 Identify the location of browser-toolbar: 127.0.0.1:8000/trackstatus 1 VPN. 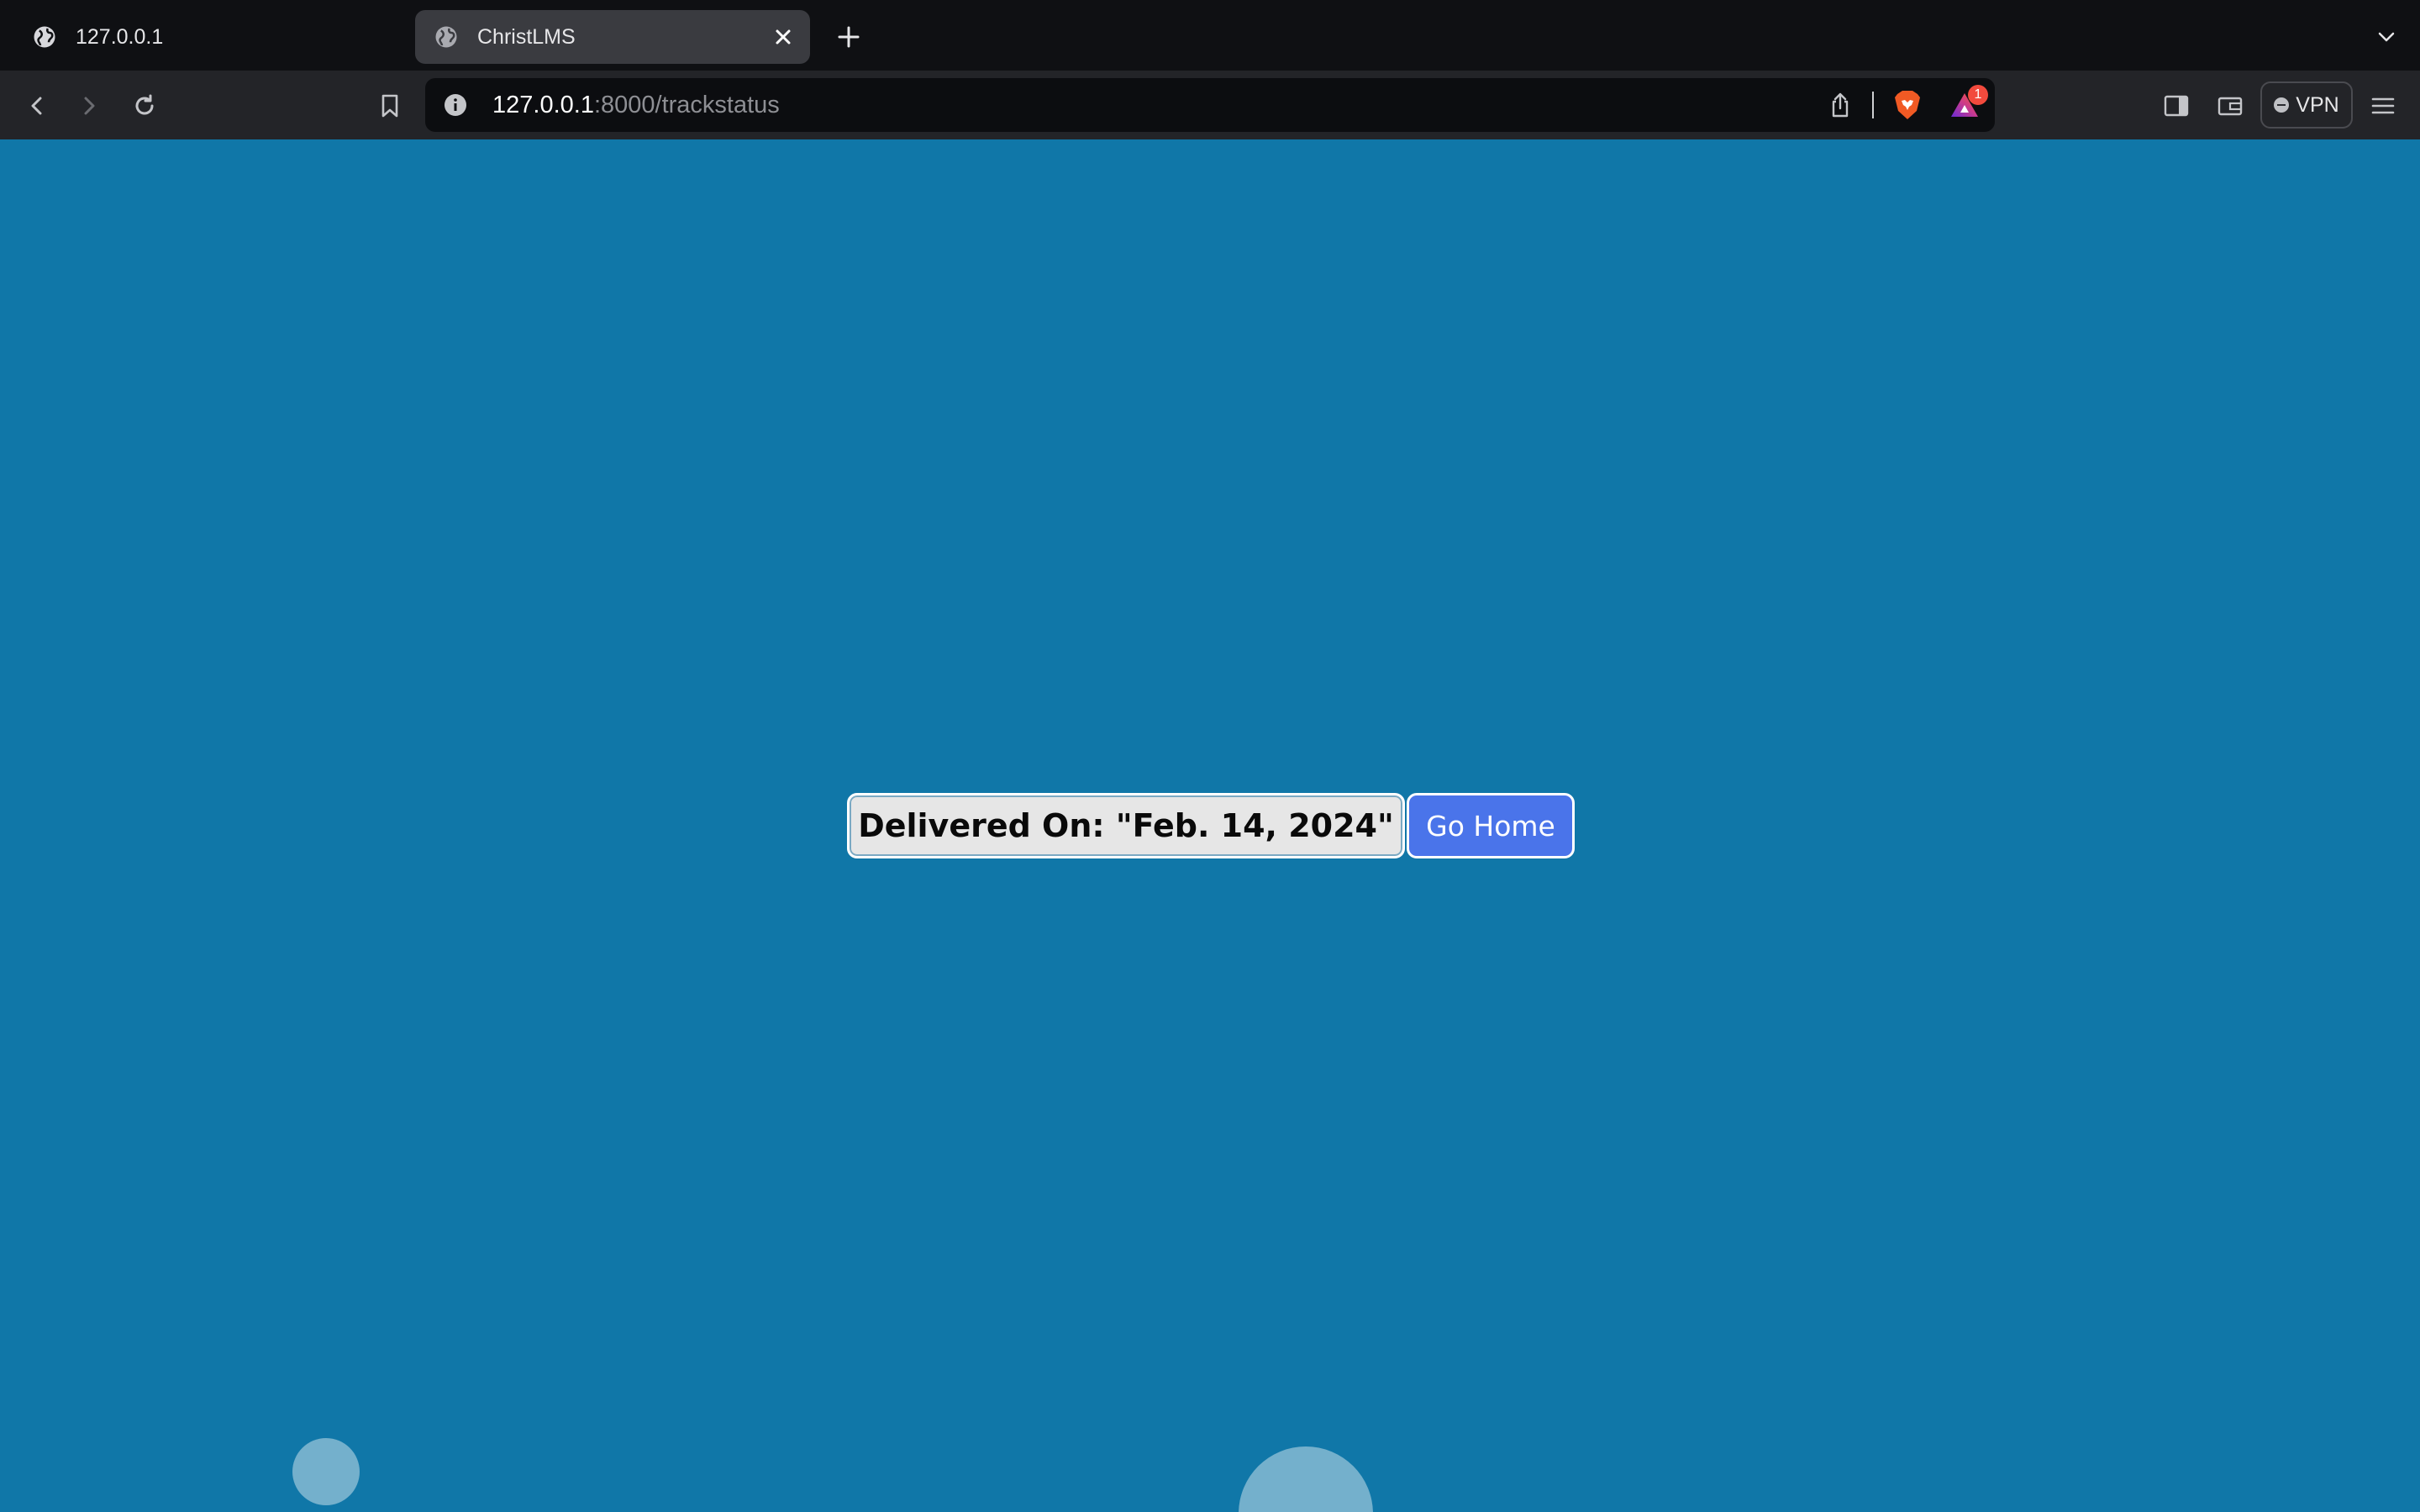
(1210, 105).